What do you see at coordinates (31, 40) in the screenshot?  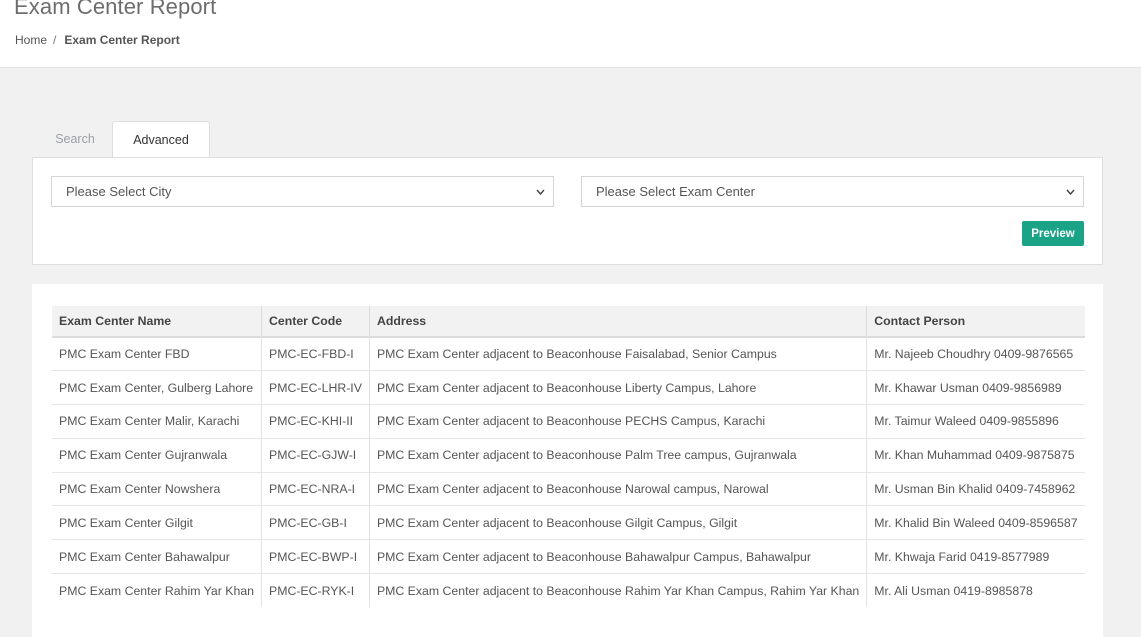 I see `breadcrumb-home-link: Home` at bounding box center [31, 40].